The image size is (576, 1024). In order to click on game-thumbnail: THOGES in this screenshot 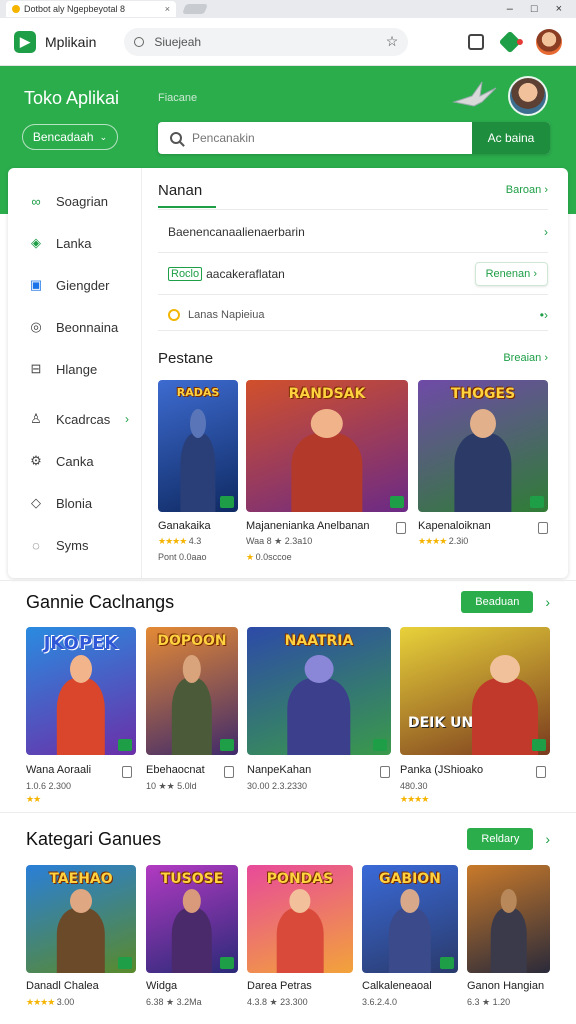, I will do `click(483, 446)`.